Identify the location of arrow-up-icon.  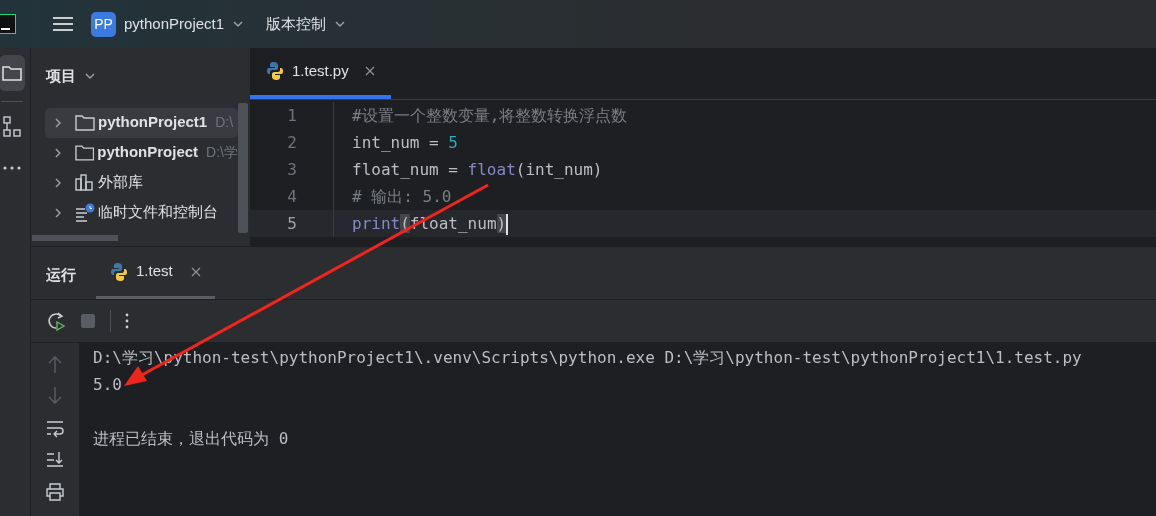
(55, 364).